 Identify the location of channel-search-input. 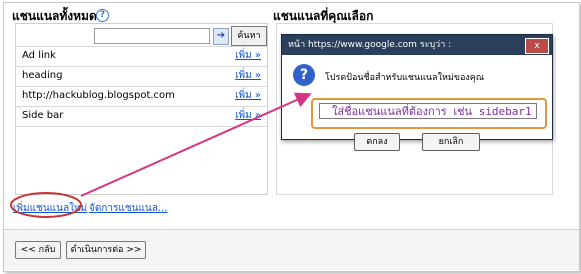
(152, 36).